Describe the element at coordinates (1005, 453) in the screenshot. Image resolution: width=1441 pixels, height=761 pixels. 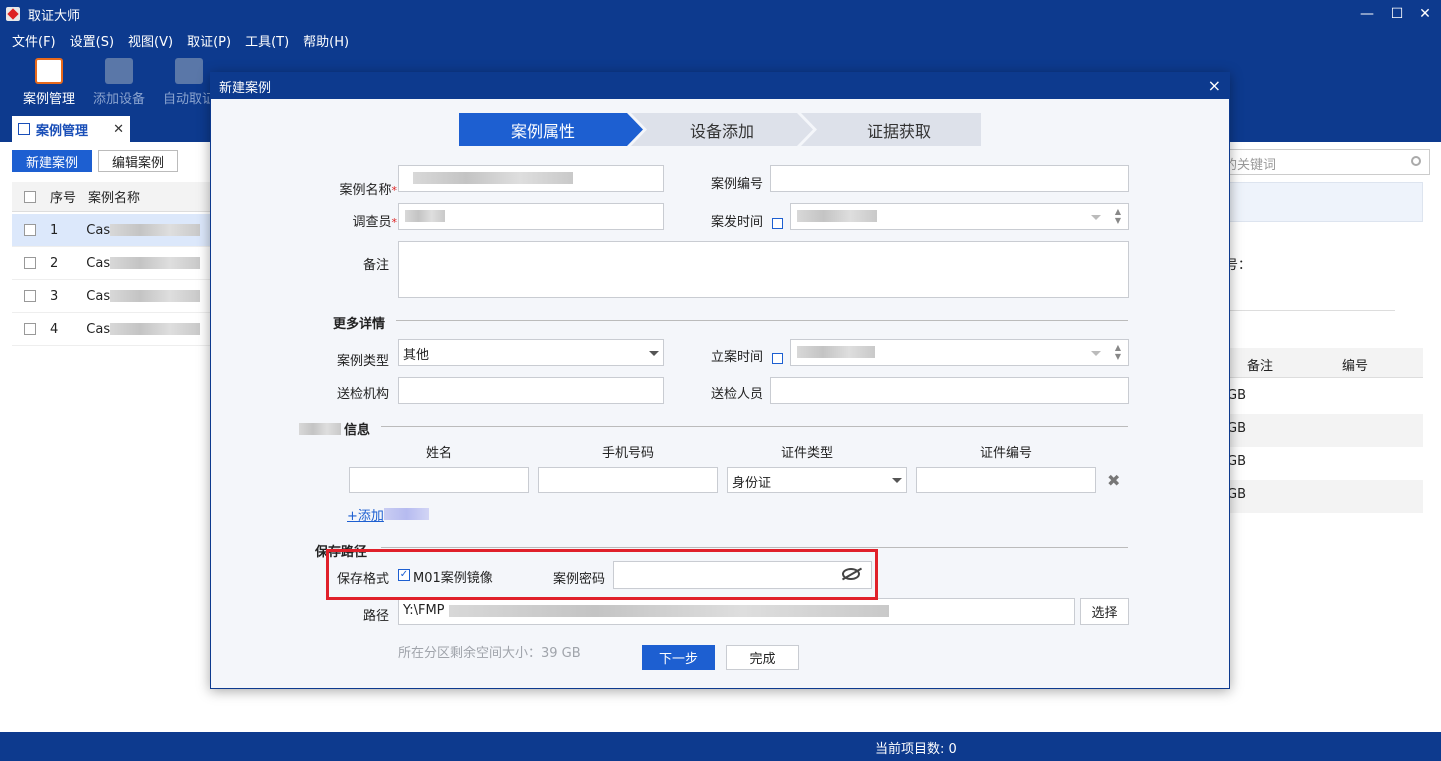
I see `col-id-number: 证件编号` at that location.